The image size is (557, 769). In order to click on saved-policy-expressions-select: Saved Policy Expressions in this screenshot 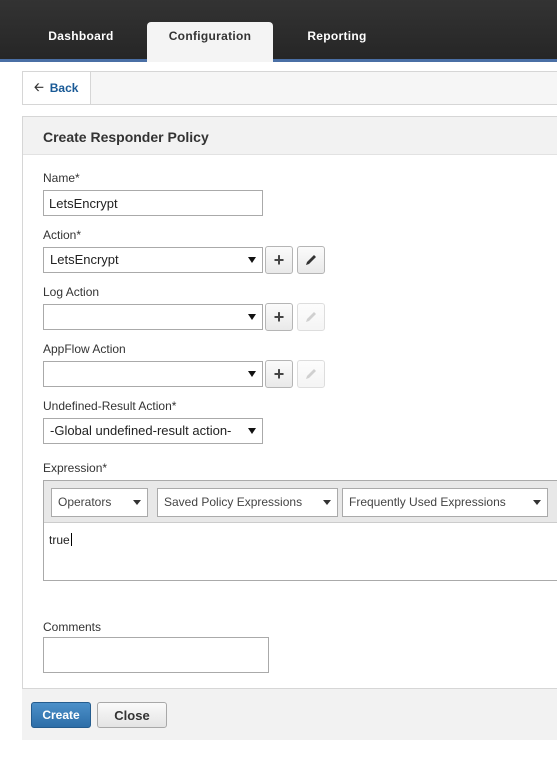, I will do `click(247, 502)`.